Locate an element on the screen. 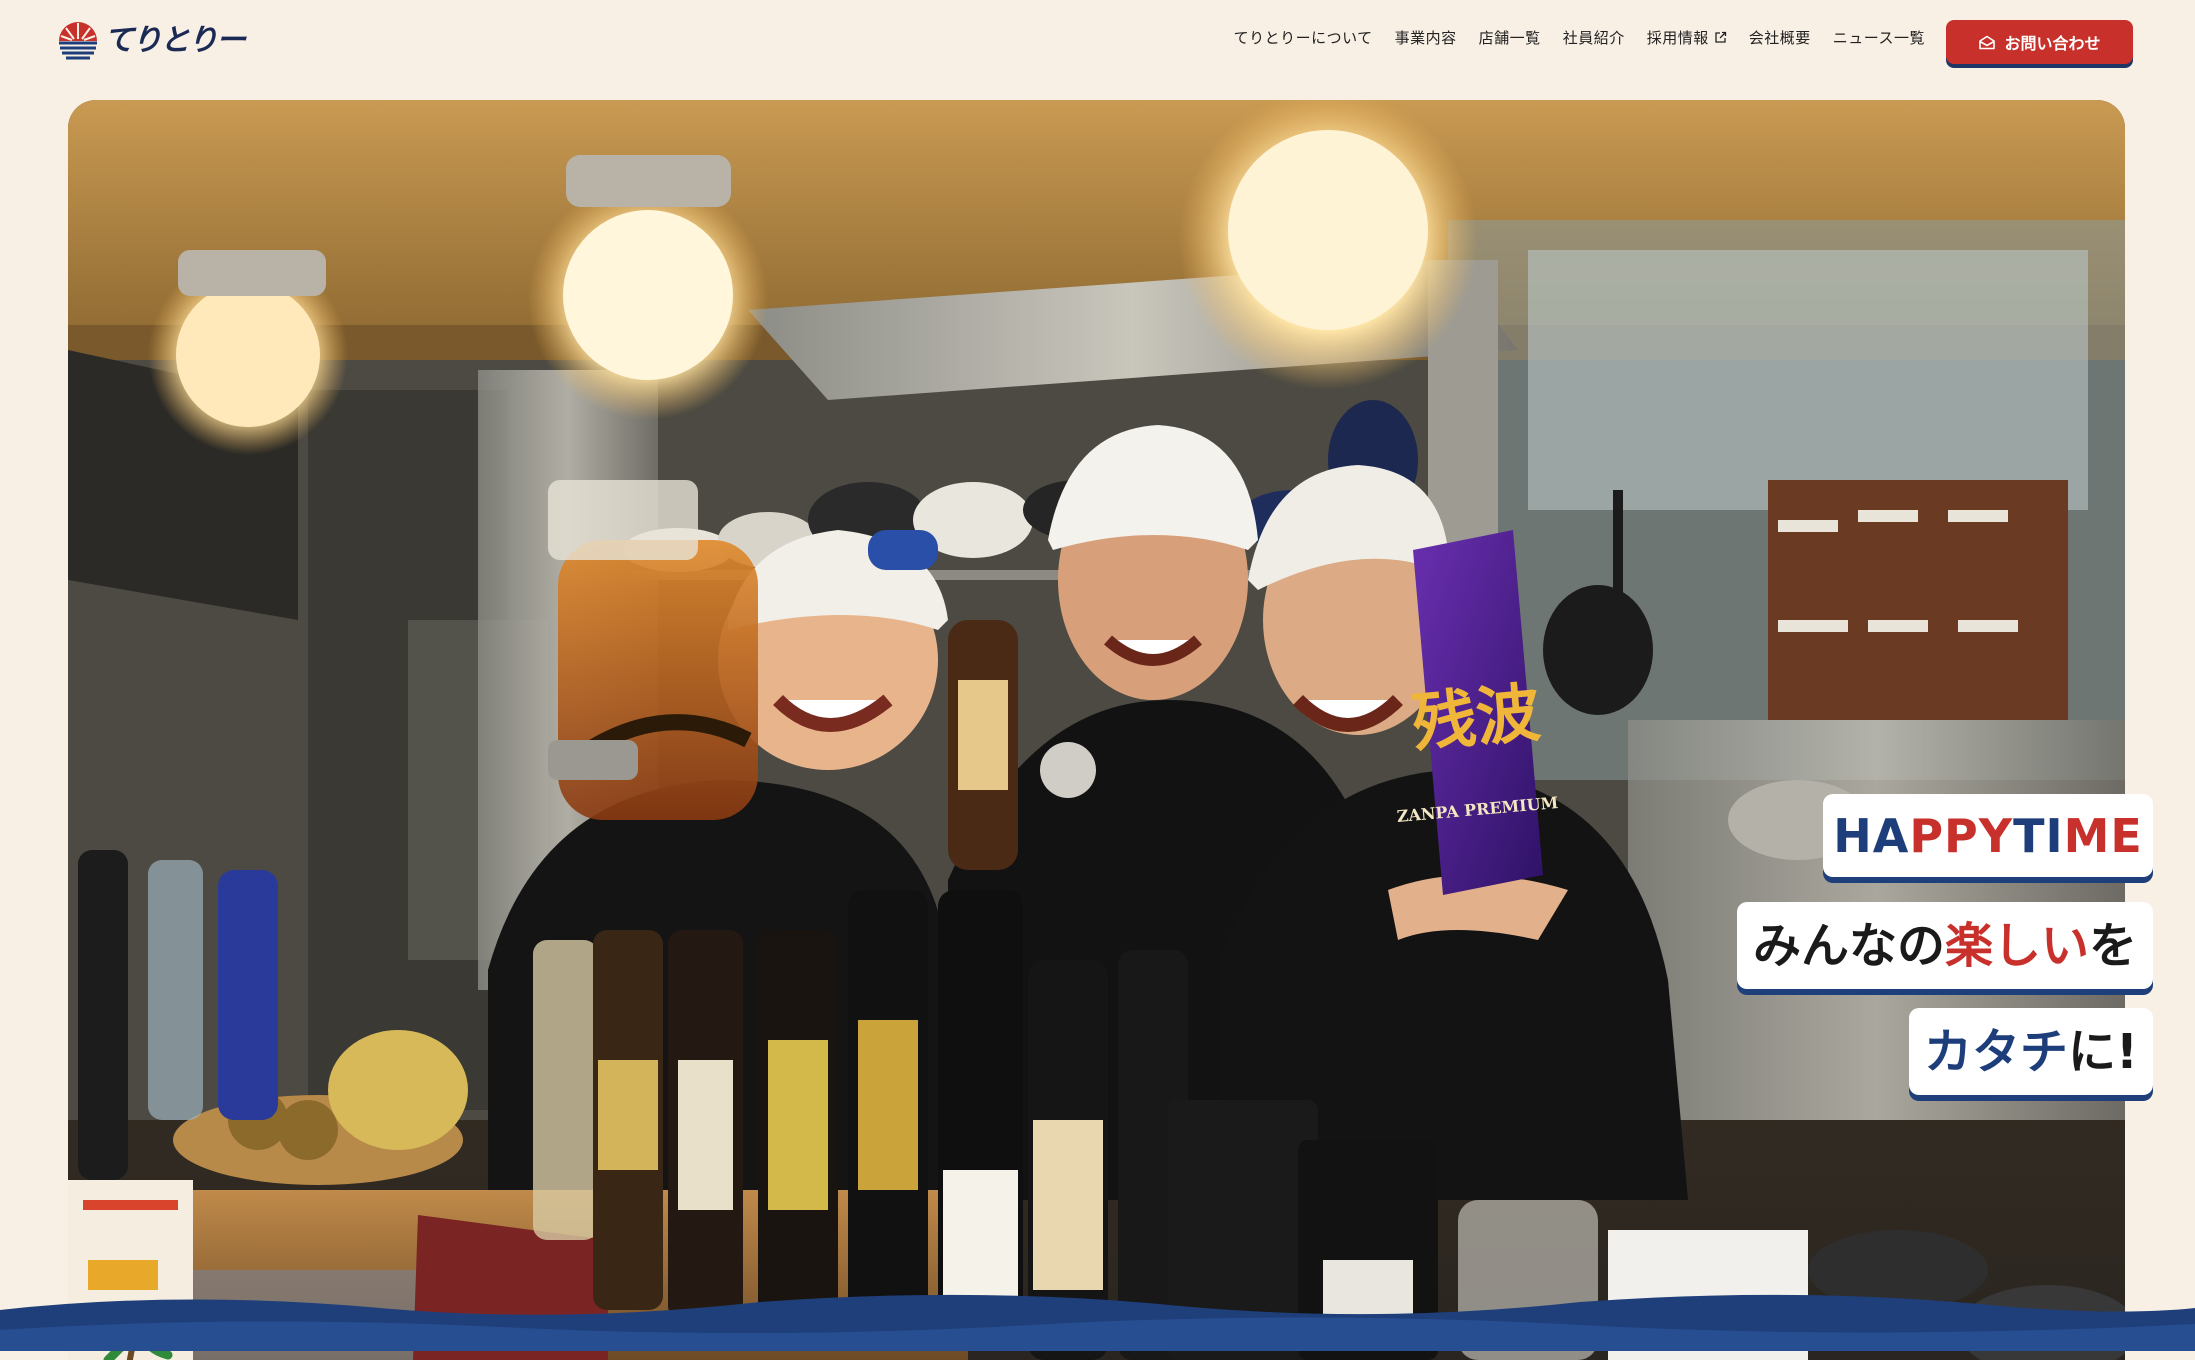  zanpa-kanji: 残波 is located at coordinates (1476, 719).